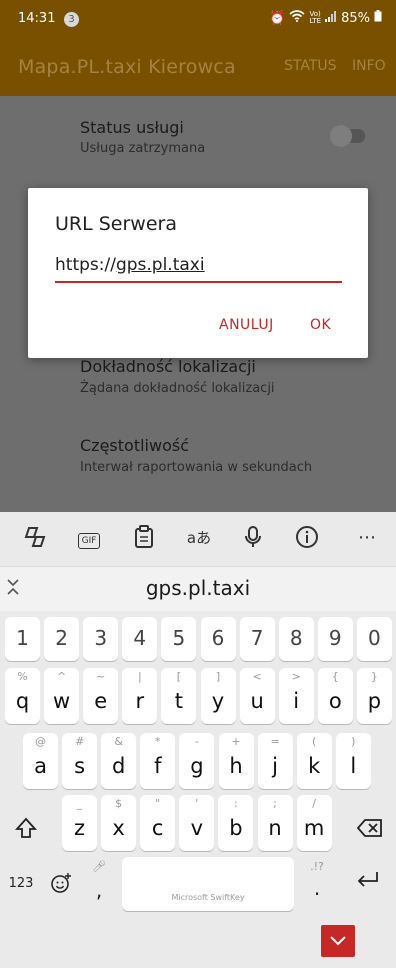 This screenshot has width=396, height=968. I want to click on notification-badge: 3, so click(71, 19).